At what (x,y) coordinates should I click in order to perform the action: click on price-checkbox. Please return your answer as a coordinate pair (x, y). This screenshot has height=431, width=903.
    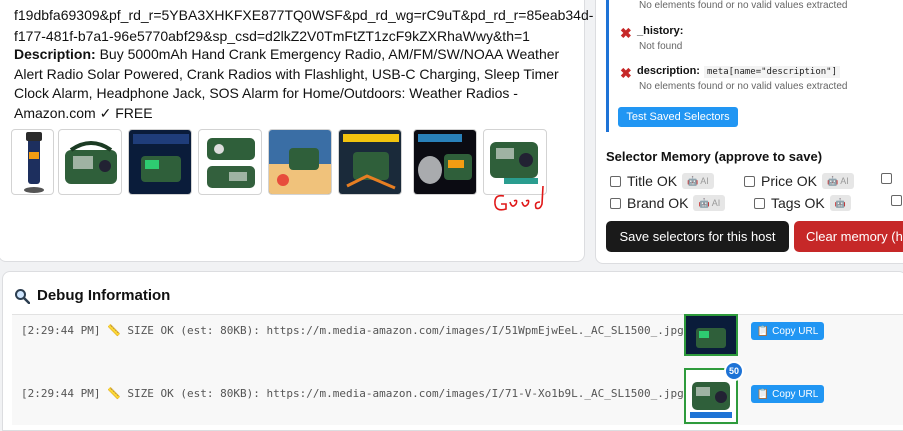
    Looking at the image, I should click on (749, 181).